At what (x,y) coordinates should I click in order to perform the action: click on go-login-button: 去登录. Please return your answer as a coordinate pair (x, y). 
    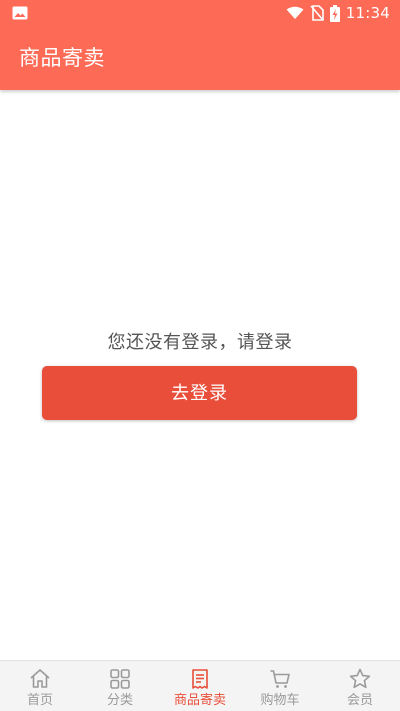
    Looking at the image, I should click on (199, 393).